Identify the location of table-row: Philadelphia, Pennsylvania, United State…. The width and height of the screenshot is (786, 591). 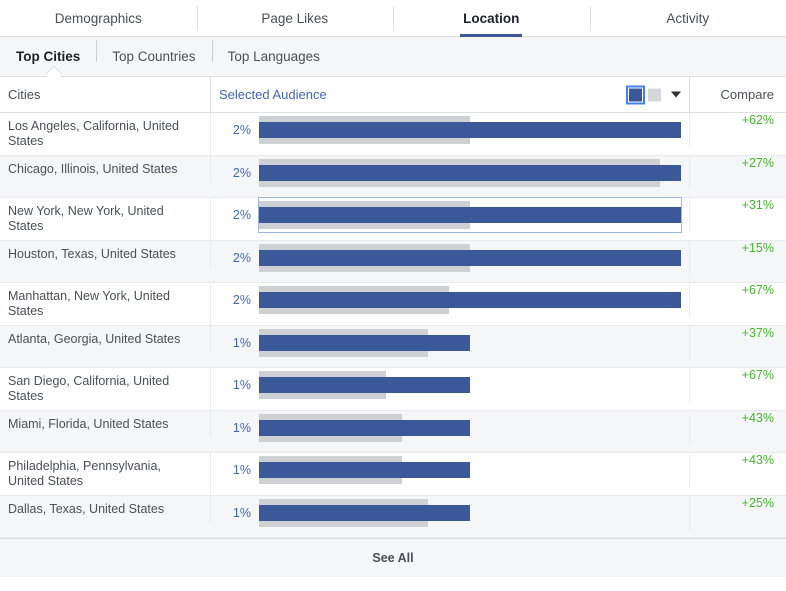
(393, 474).